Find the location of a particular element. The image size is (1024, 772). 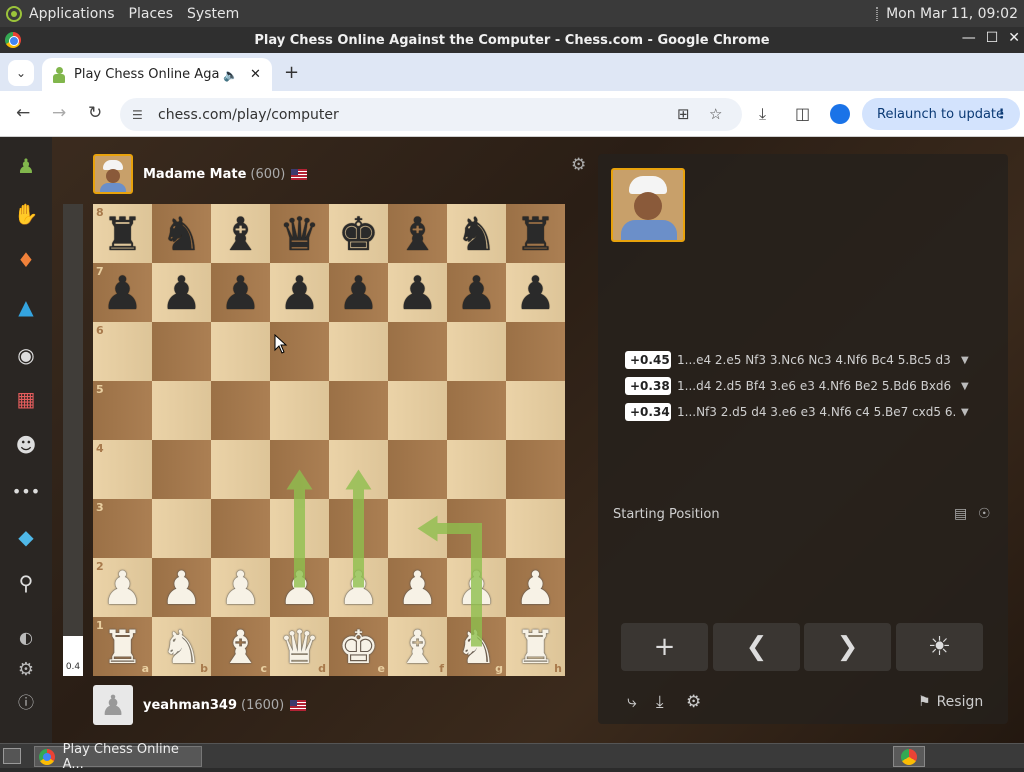

square-e7: ♟ is located at coordinates (358, 292).